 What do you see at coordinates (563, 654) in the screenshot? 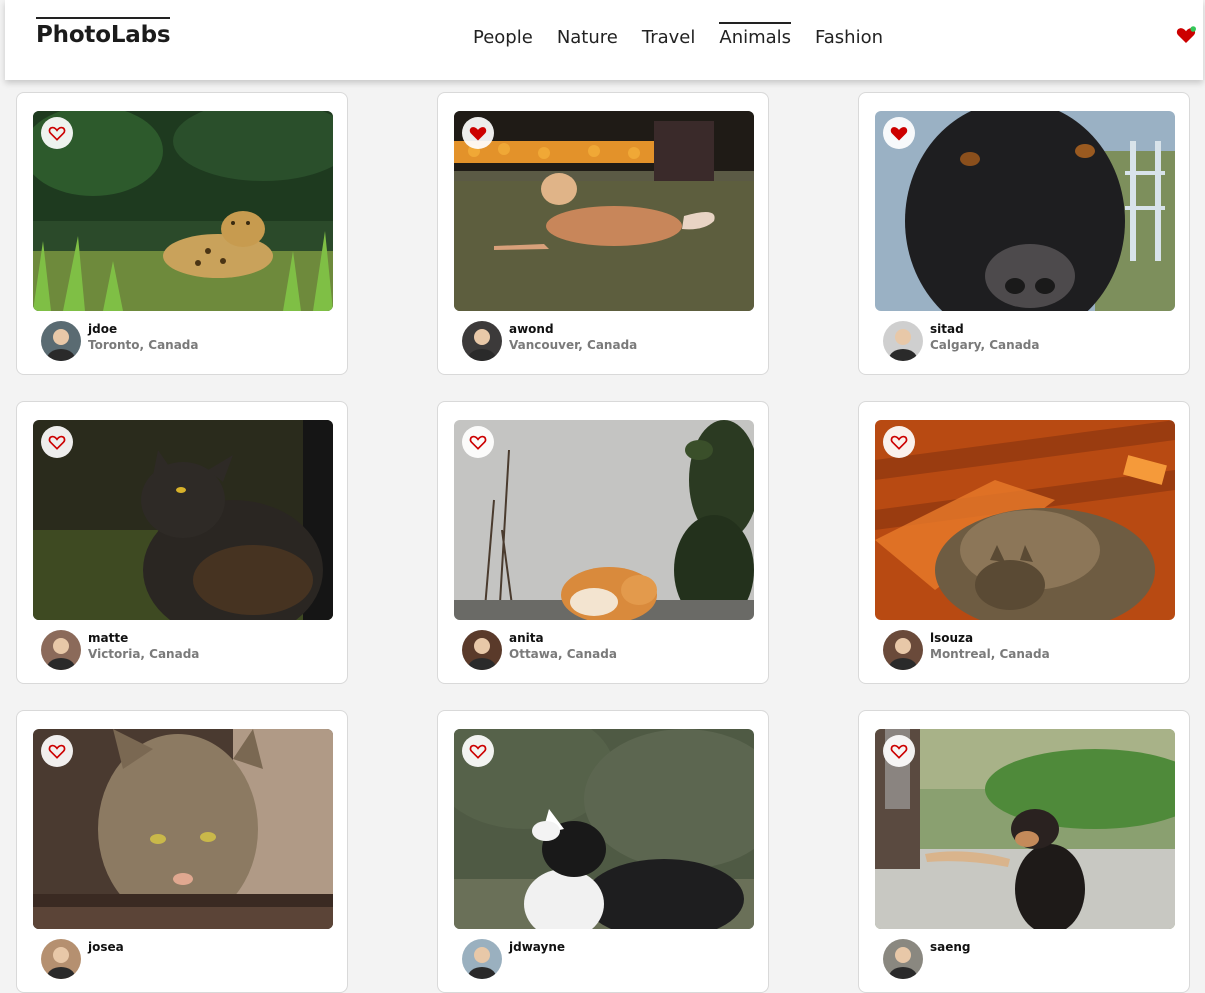
I see `photographer-location: Ottawa, Canada` at bounding box center [563, 654].